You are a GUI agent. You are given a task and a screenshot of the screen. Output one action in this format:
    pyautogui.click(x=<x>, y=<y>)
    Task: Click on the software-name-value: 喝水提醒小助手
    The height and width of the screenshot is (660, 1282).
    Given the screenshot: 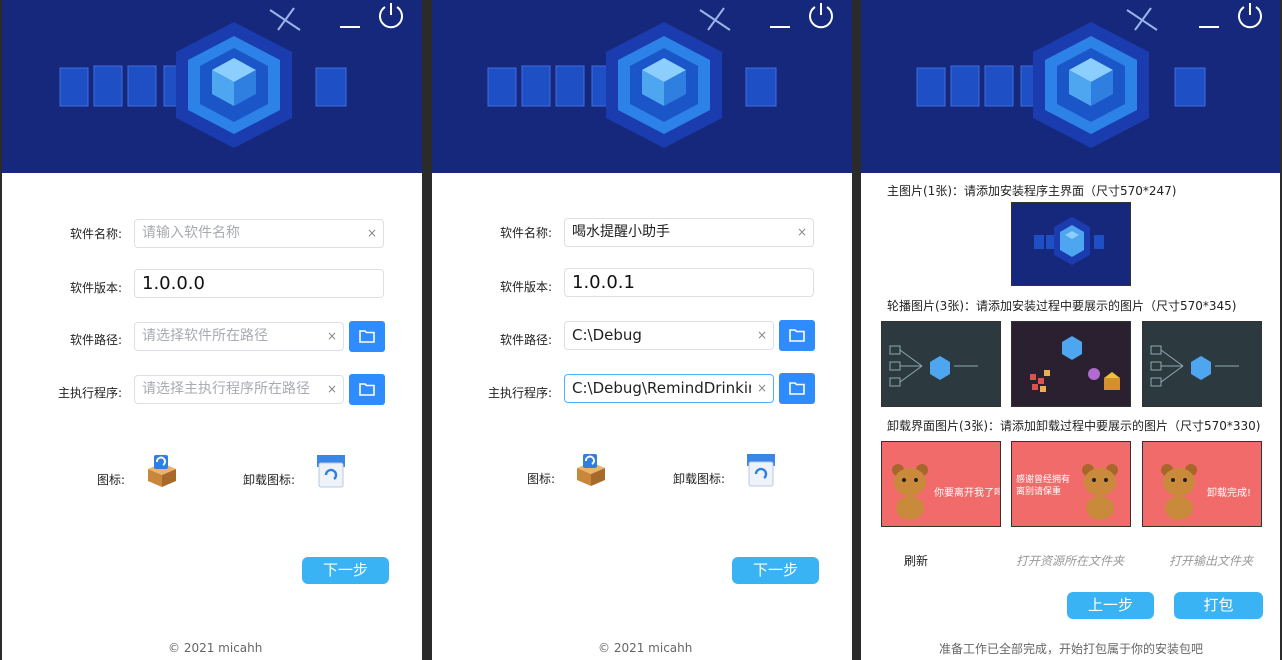 What is the action you would take?
    pyautogui.click(x=621, y=232)
    